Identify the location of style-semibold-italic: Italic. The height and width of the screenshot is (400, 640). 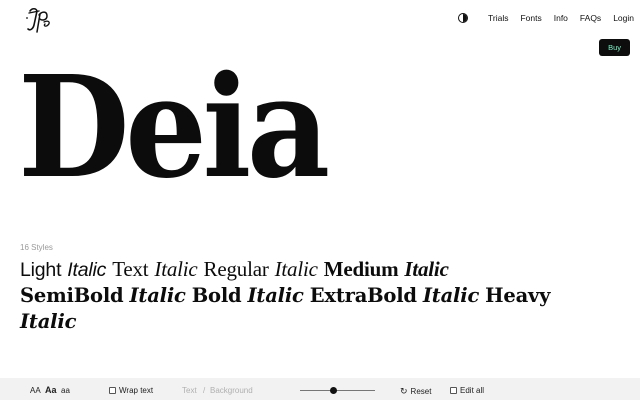
(157, 295).